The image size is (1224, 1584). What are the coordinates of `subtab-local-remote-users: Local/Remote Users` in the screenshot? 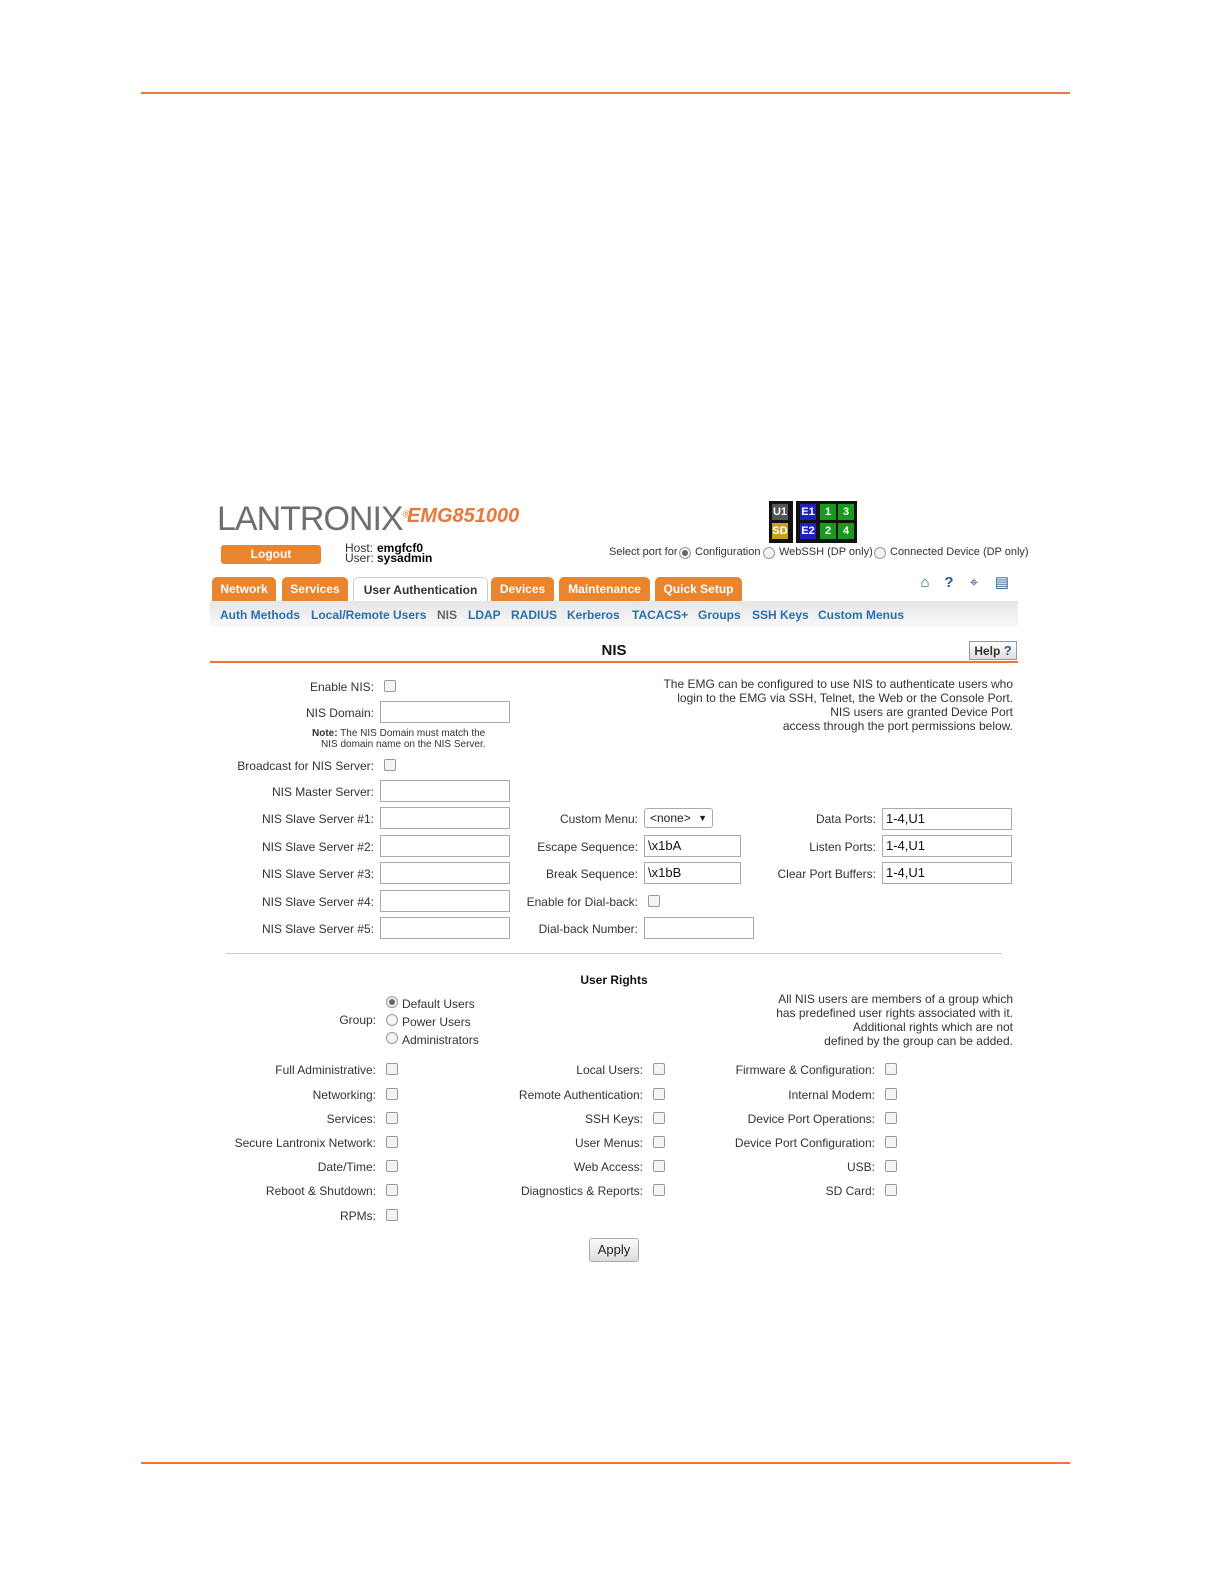 It's located at (368, 615).